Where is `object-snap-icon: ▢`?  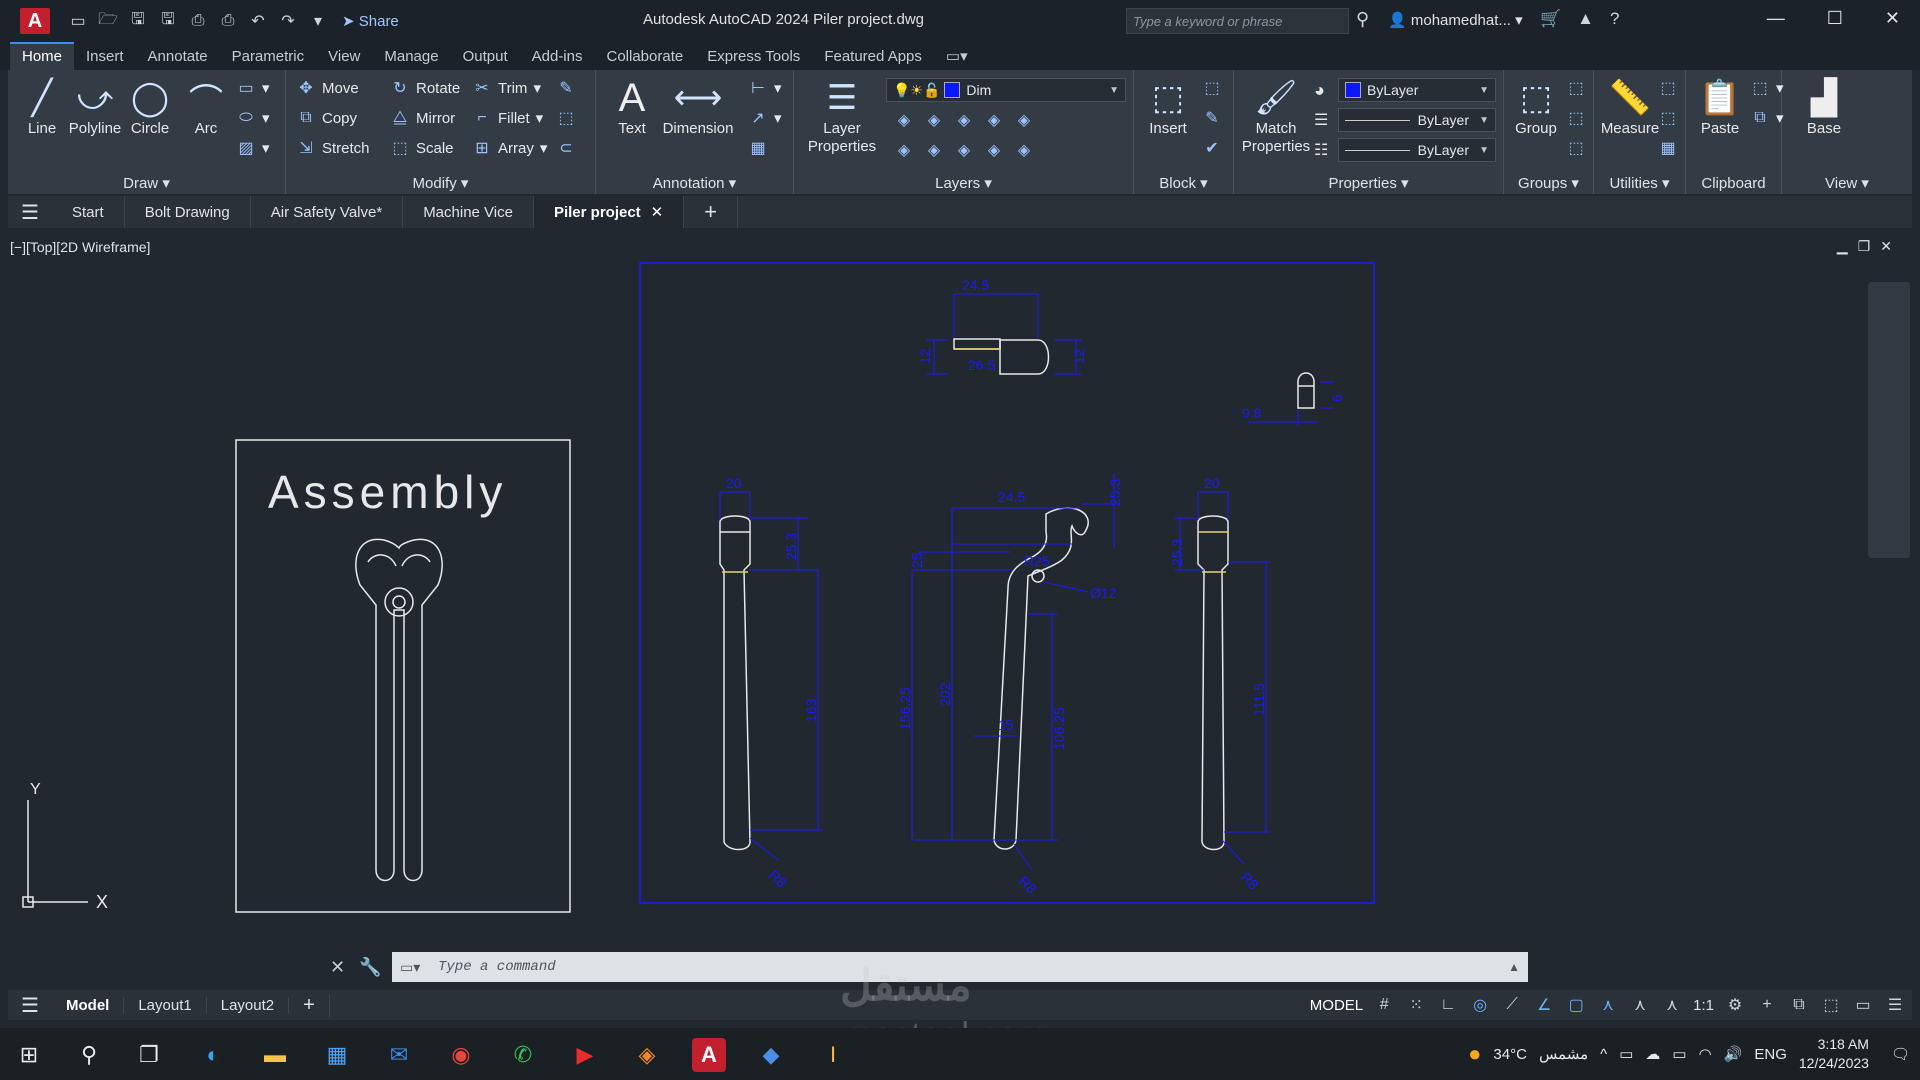 object-snap-icon: ▢ is located at coordinates (1576, 1005).